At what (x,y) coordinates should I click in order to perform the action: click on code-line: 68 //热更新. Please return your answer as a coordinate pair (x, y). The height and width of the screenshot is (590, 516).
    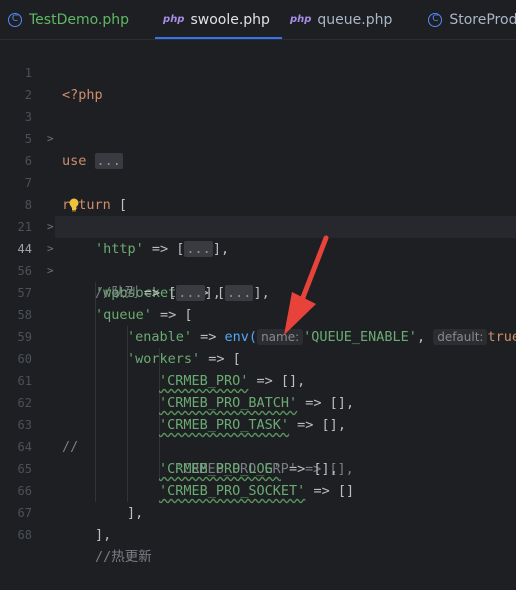
    Looking at the image, I should click on (258, 533).